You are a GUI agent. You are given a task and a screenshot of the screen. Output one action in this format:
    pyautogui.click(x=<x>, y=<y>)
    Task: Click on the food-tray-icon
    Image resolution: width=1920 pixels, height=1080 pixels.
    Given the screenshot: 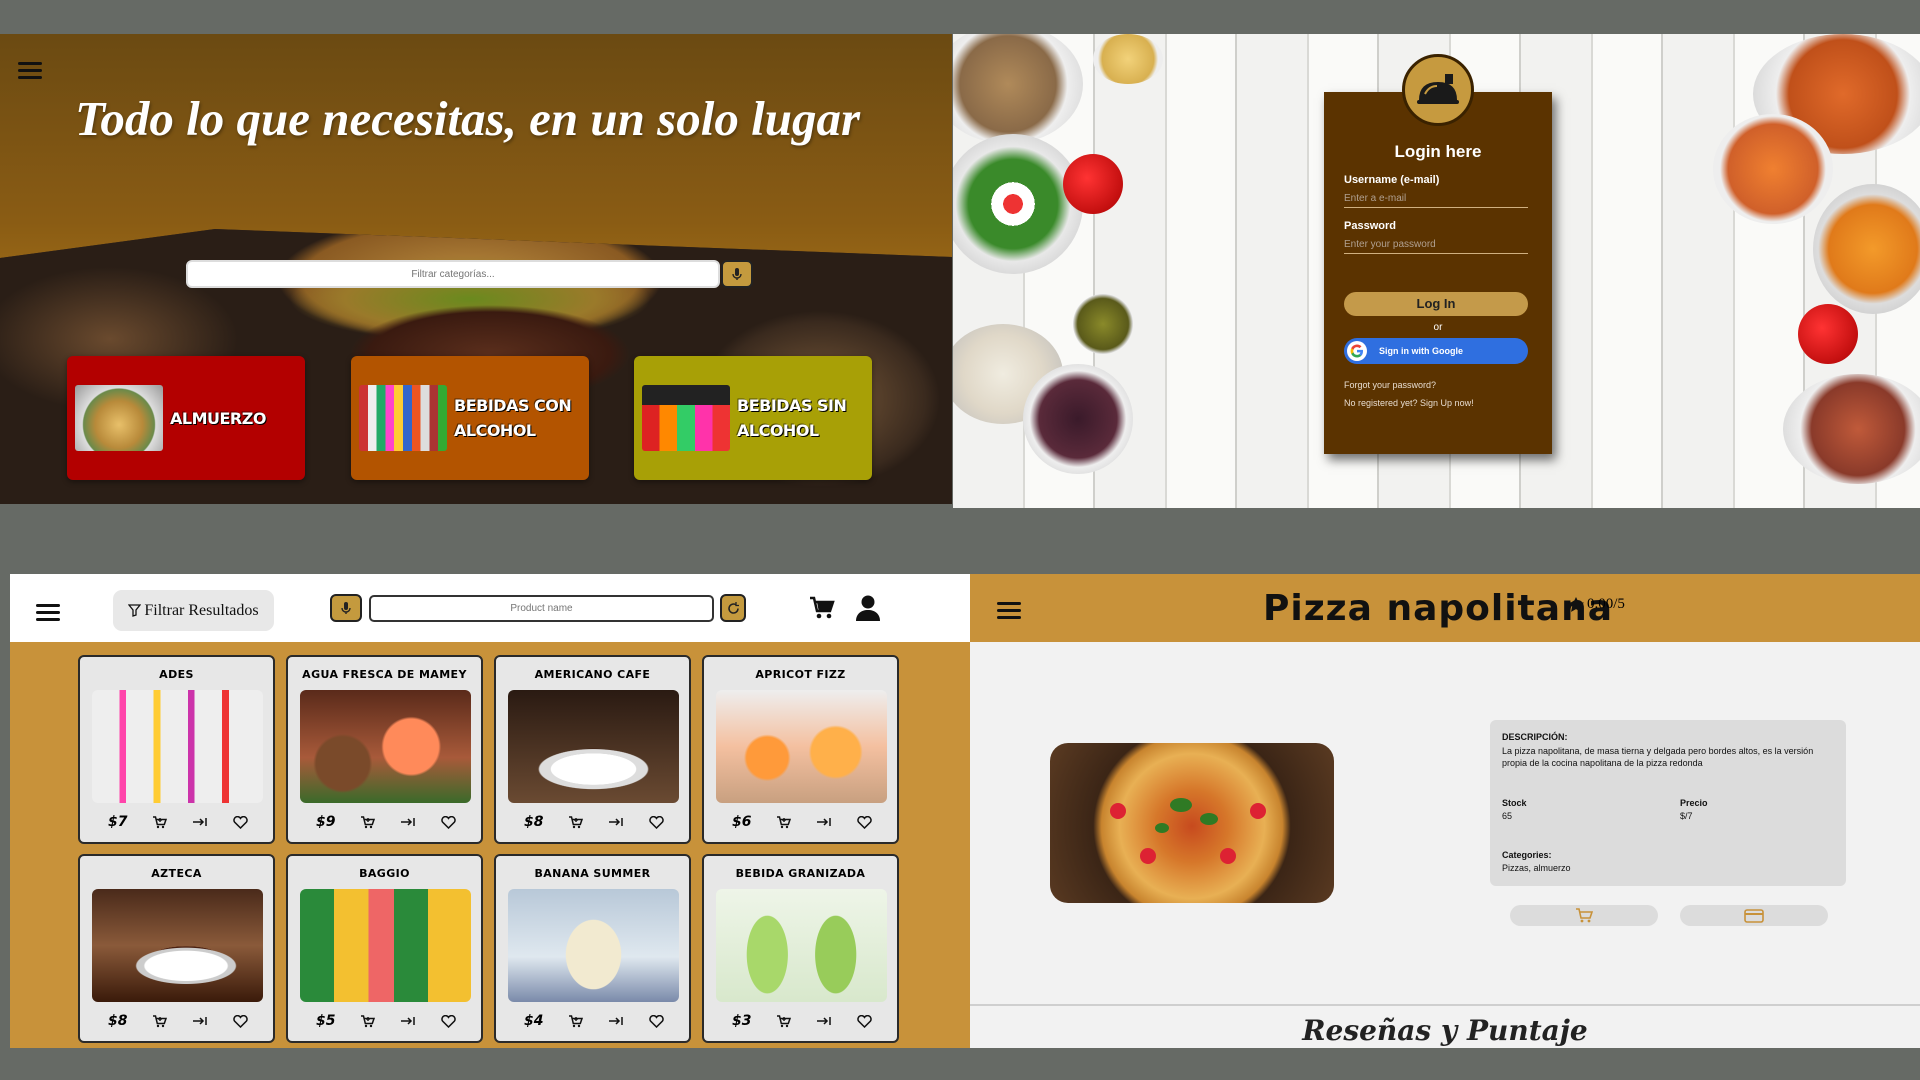 What is the action you would take?
    pyautogui.click(x=1438, y=89)
    